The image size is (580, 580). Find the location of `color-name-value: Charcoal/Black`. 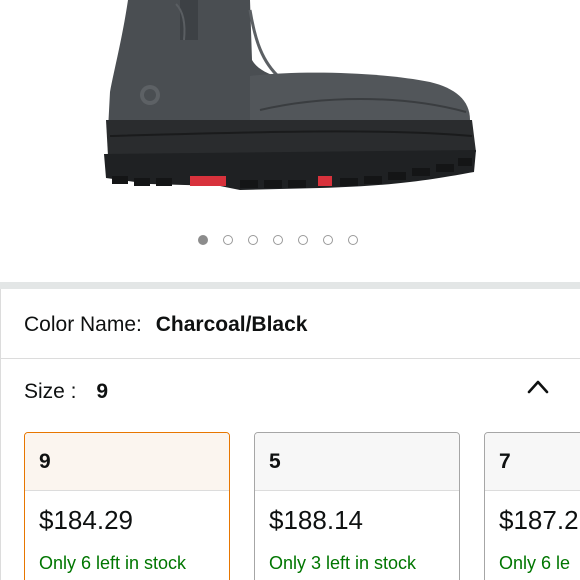

color-name-value: Charcoal/Black is located at coordinates (231, 324).